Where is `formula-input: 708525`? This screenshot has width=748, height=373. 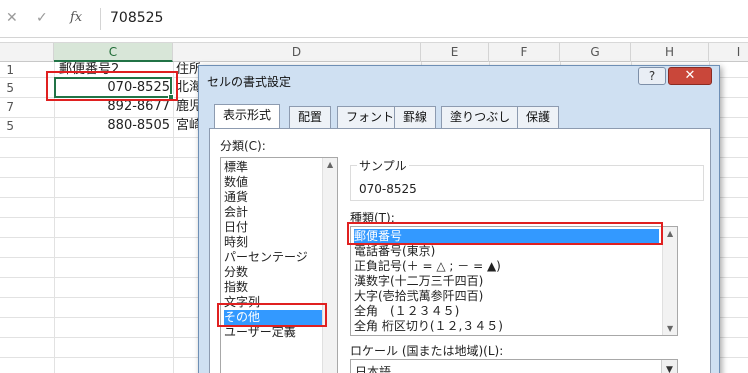 formula-input: 708525 is located at coordinates (136, 18).